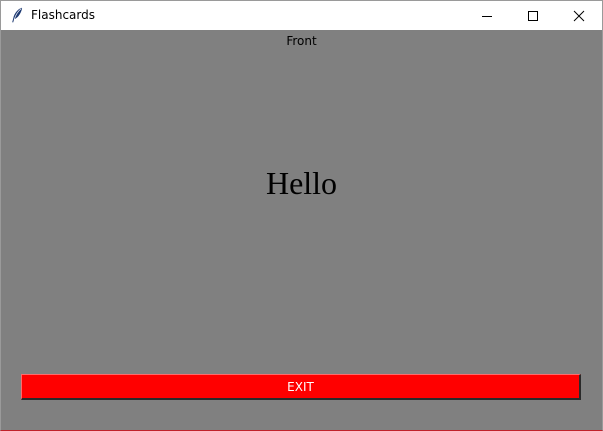 The width and height of the screenshot is (603, 431). Describe the element at coordinates (301, 41) in the screenshot. I see `card-side-label: Front` at that location.